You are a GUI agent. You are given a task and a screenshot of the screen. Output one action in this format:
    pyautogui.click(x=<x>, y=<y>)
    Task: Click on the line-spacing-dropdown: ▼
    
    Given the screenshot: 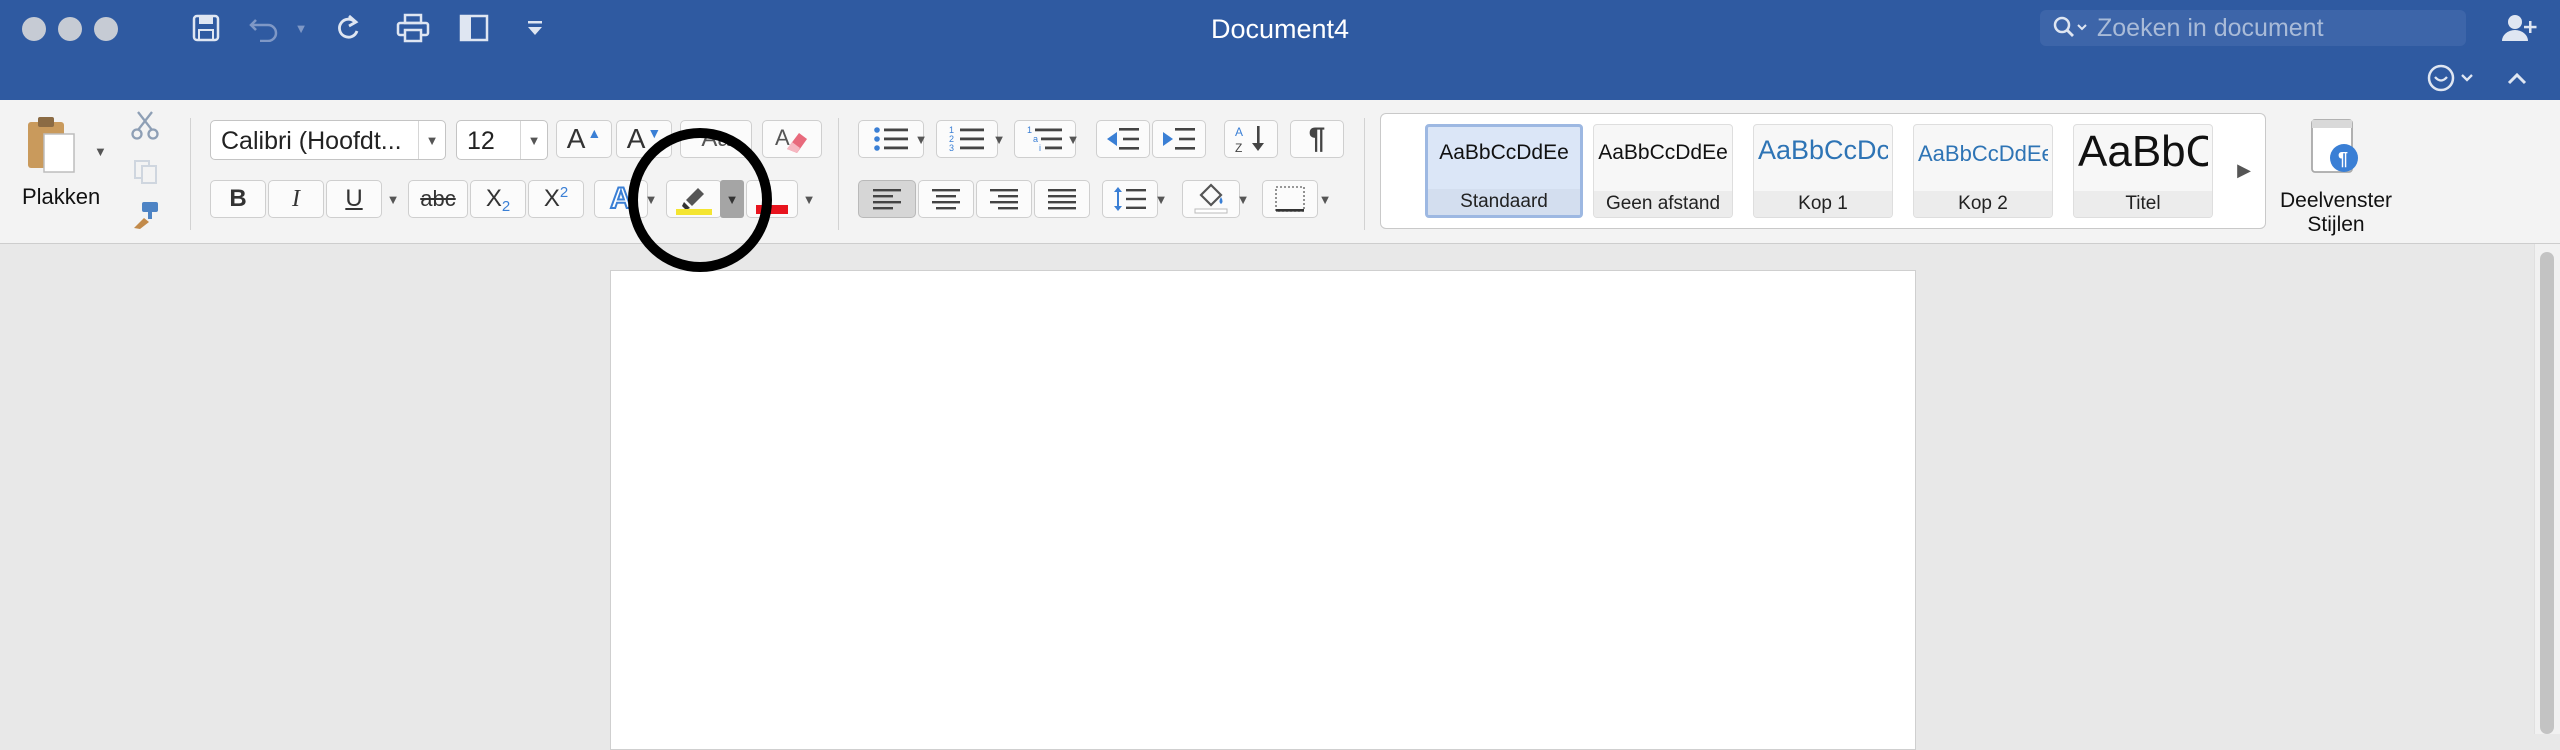 What is the action you would take?
    pyautogui.click(x=1161, y=199)
    